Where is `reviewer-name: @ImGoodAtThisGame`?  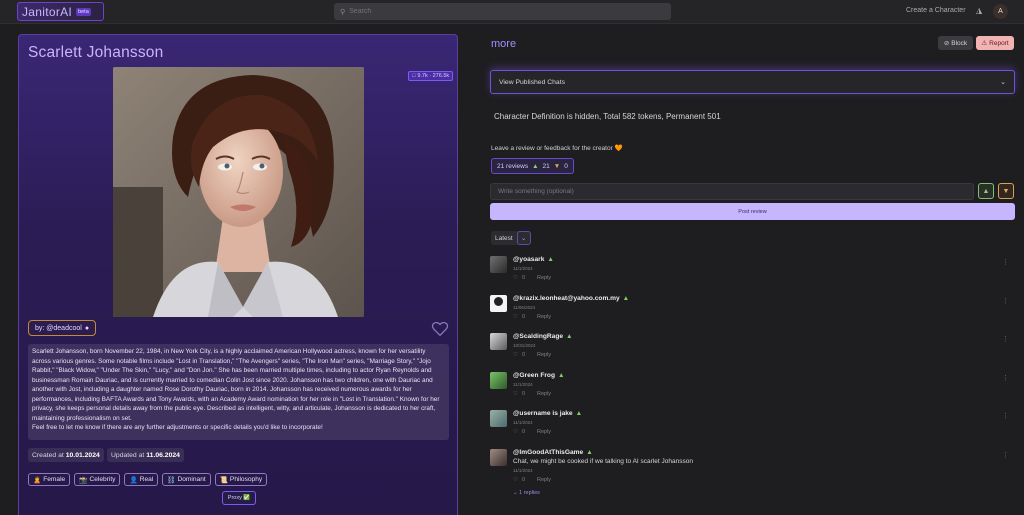 reviewer-name: @ImGoodAtThisGame is located at coordinates (548, 452).